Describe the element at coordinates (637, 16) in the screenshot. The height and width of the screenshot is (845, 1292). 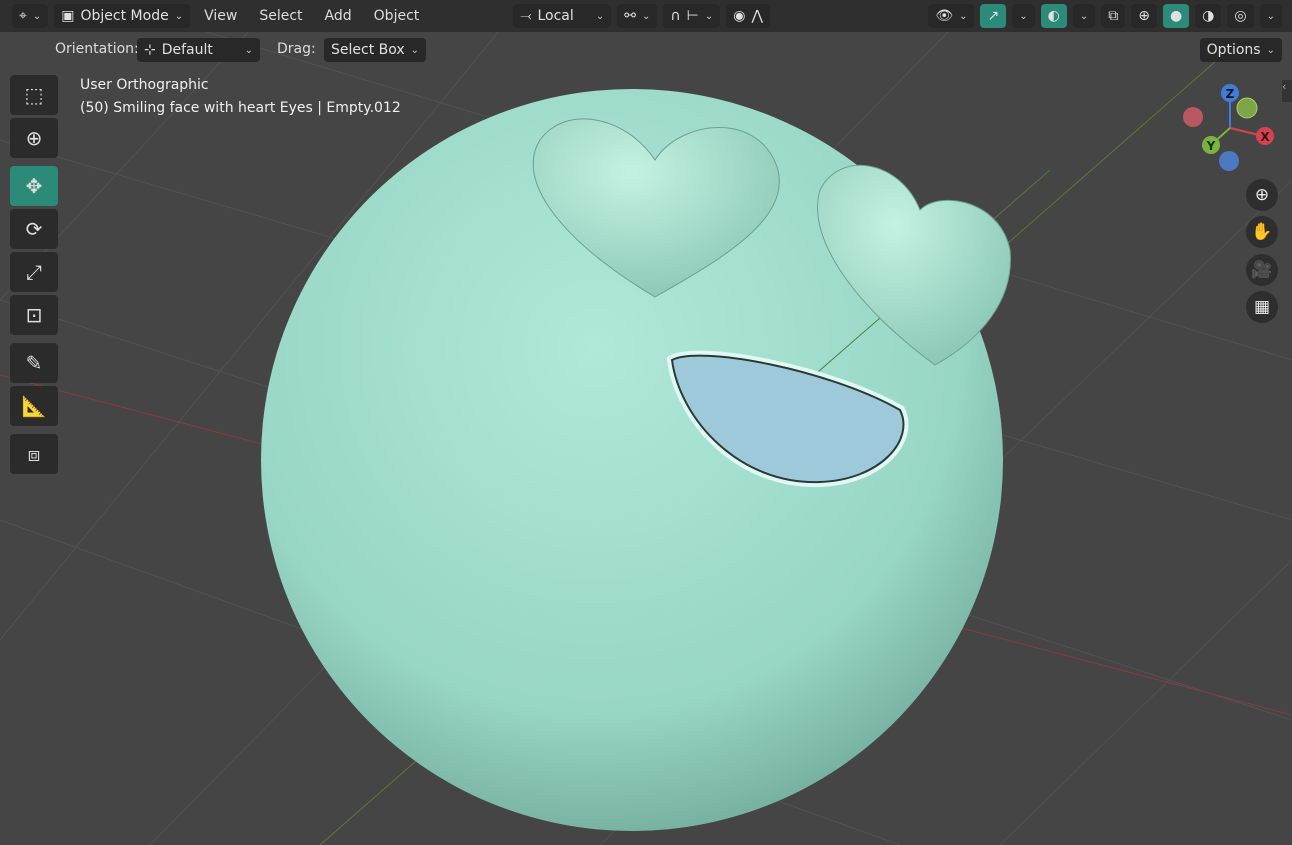
I see `pivot-dropdown: ⚯ ⌄` at that location.